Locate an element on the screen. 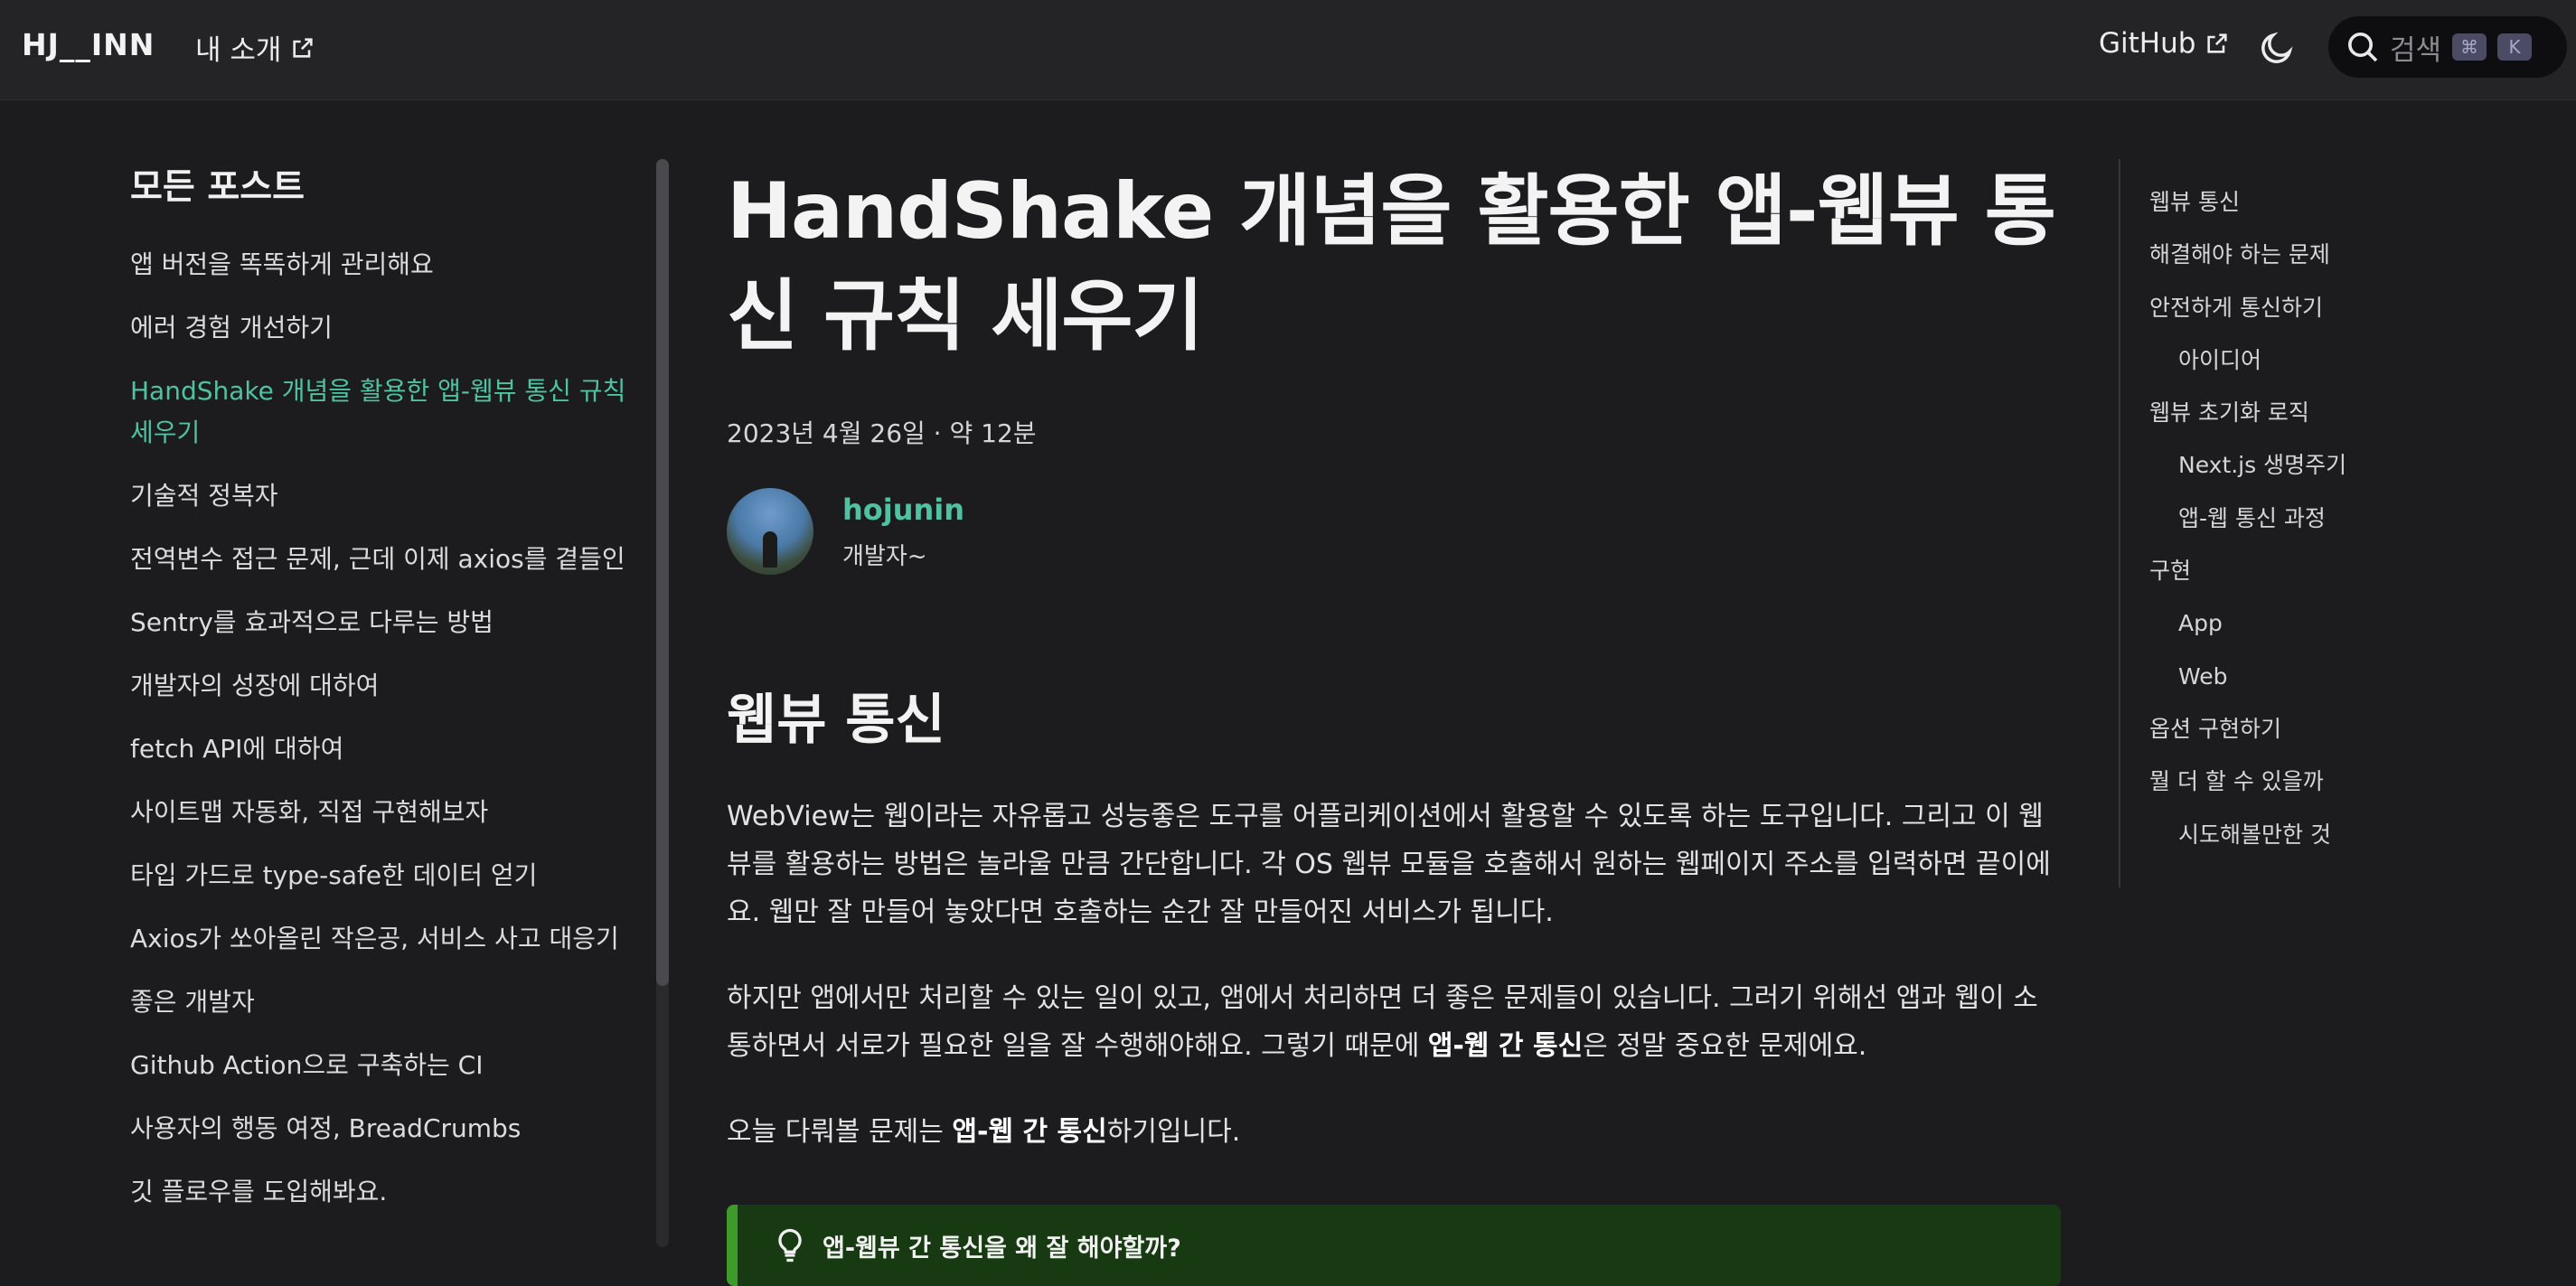  sidebar-post-link: fetch API에 대하여 is located at coordinates (383, 749).